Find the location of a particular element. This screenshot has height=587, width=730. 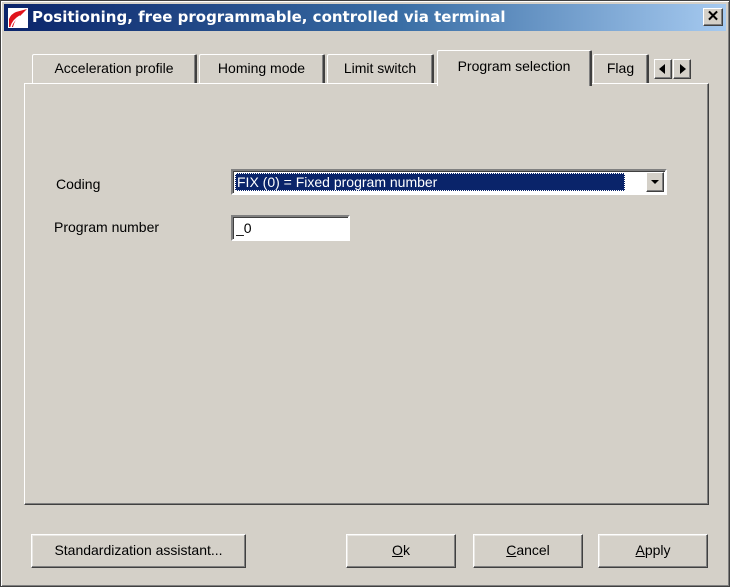

cancel-accel-key: C is located at coordinates (511, 550).